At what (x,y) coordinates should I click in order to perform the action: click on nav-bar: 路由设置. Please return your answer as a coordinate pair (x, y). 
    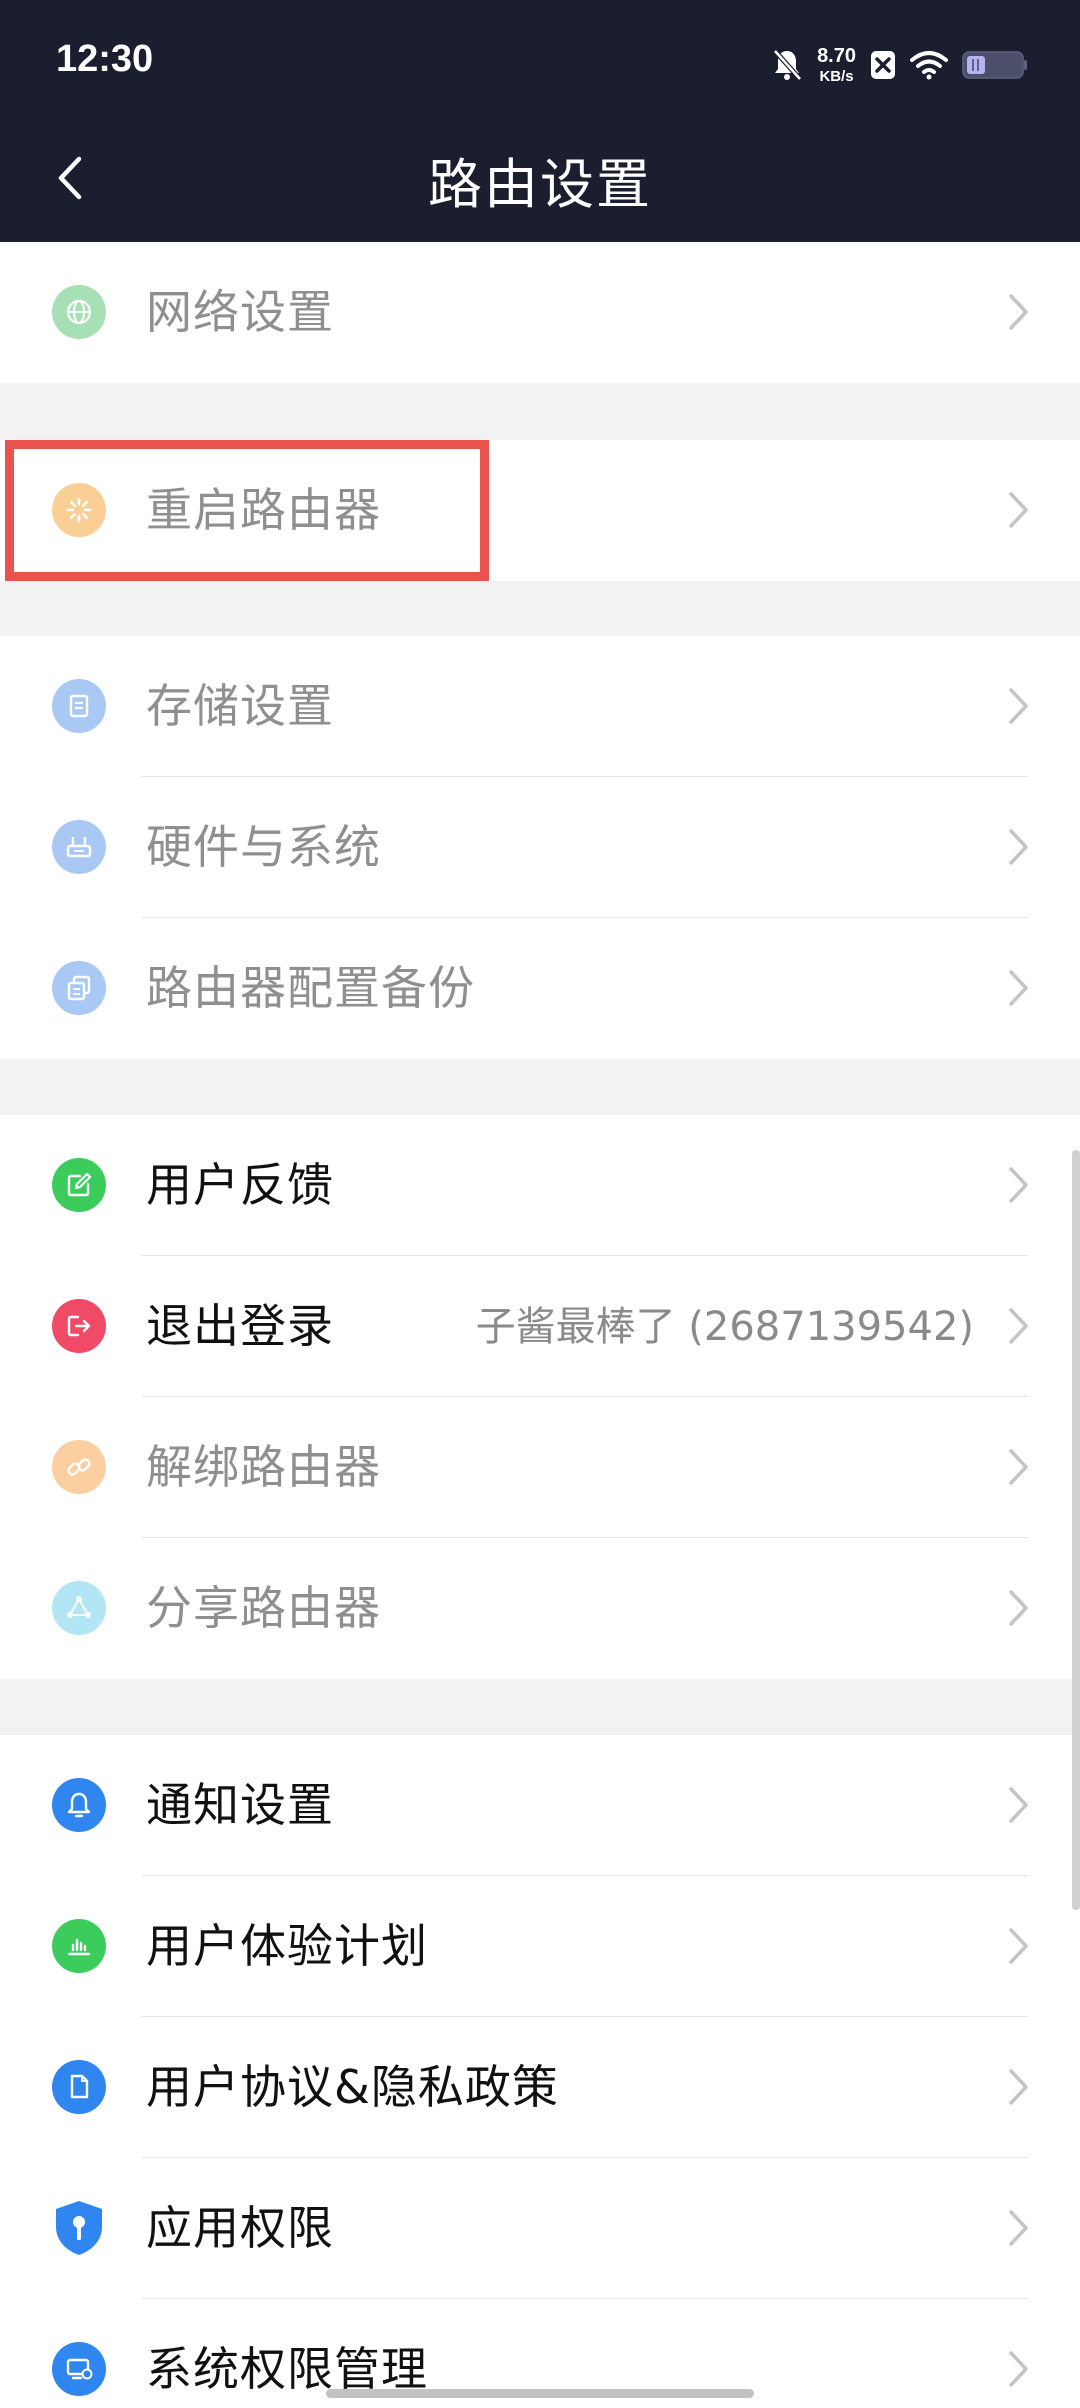
    Looking at the image, I should click on (540, 186).